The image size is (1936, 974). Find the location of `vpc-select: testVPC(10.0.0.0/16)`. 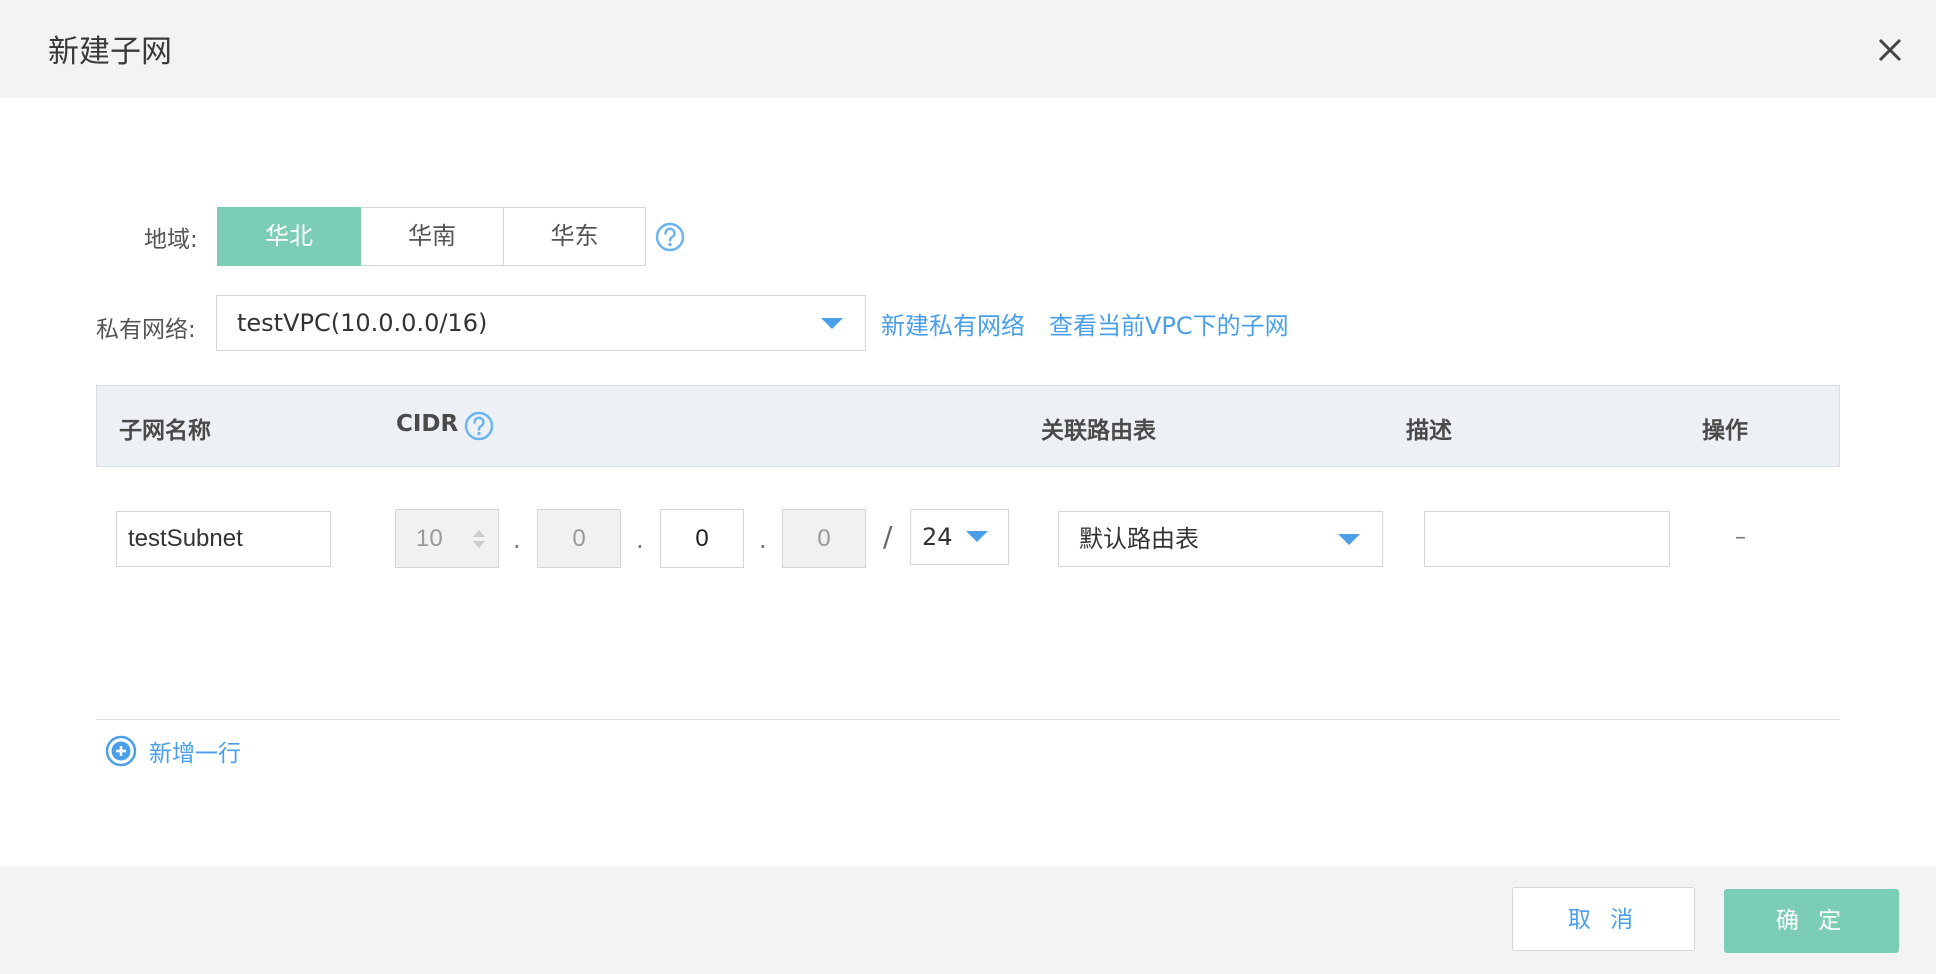

vpc-select: testVPC(10.0.0.0/16) is located at coordinates (541, 323).